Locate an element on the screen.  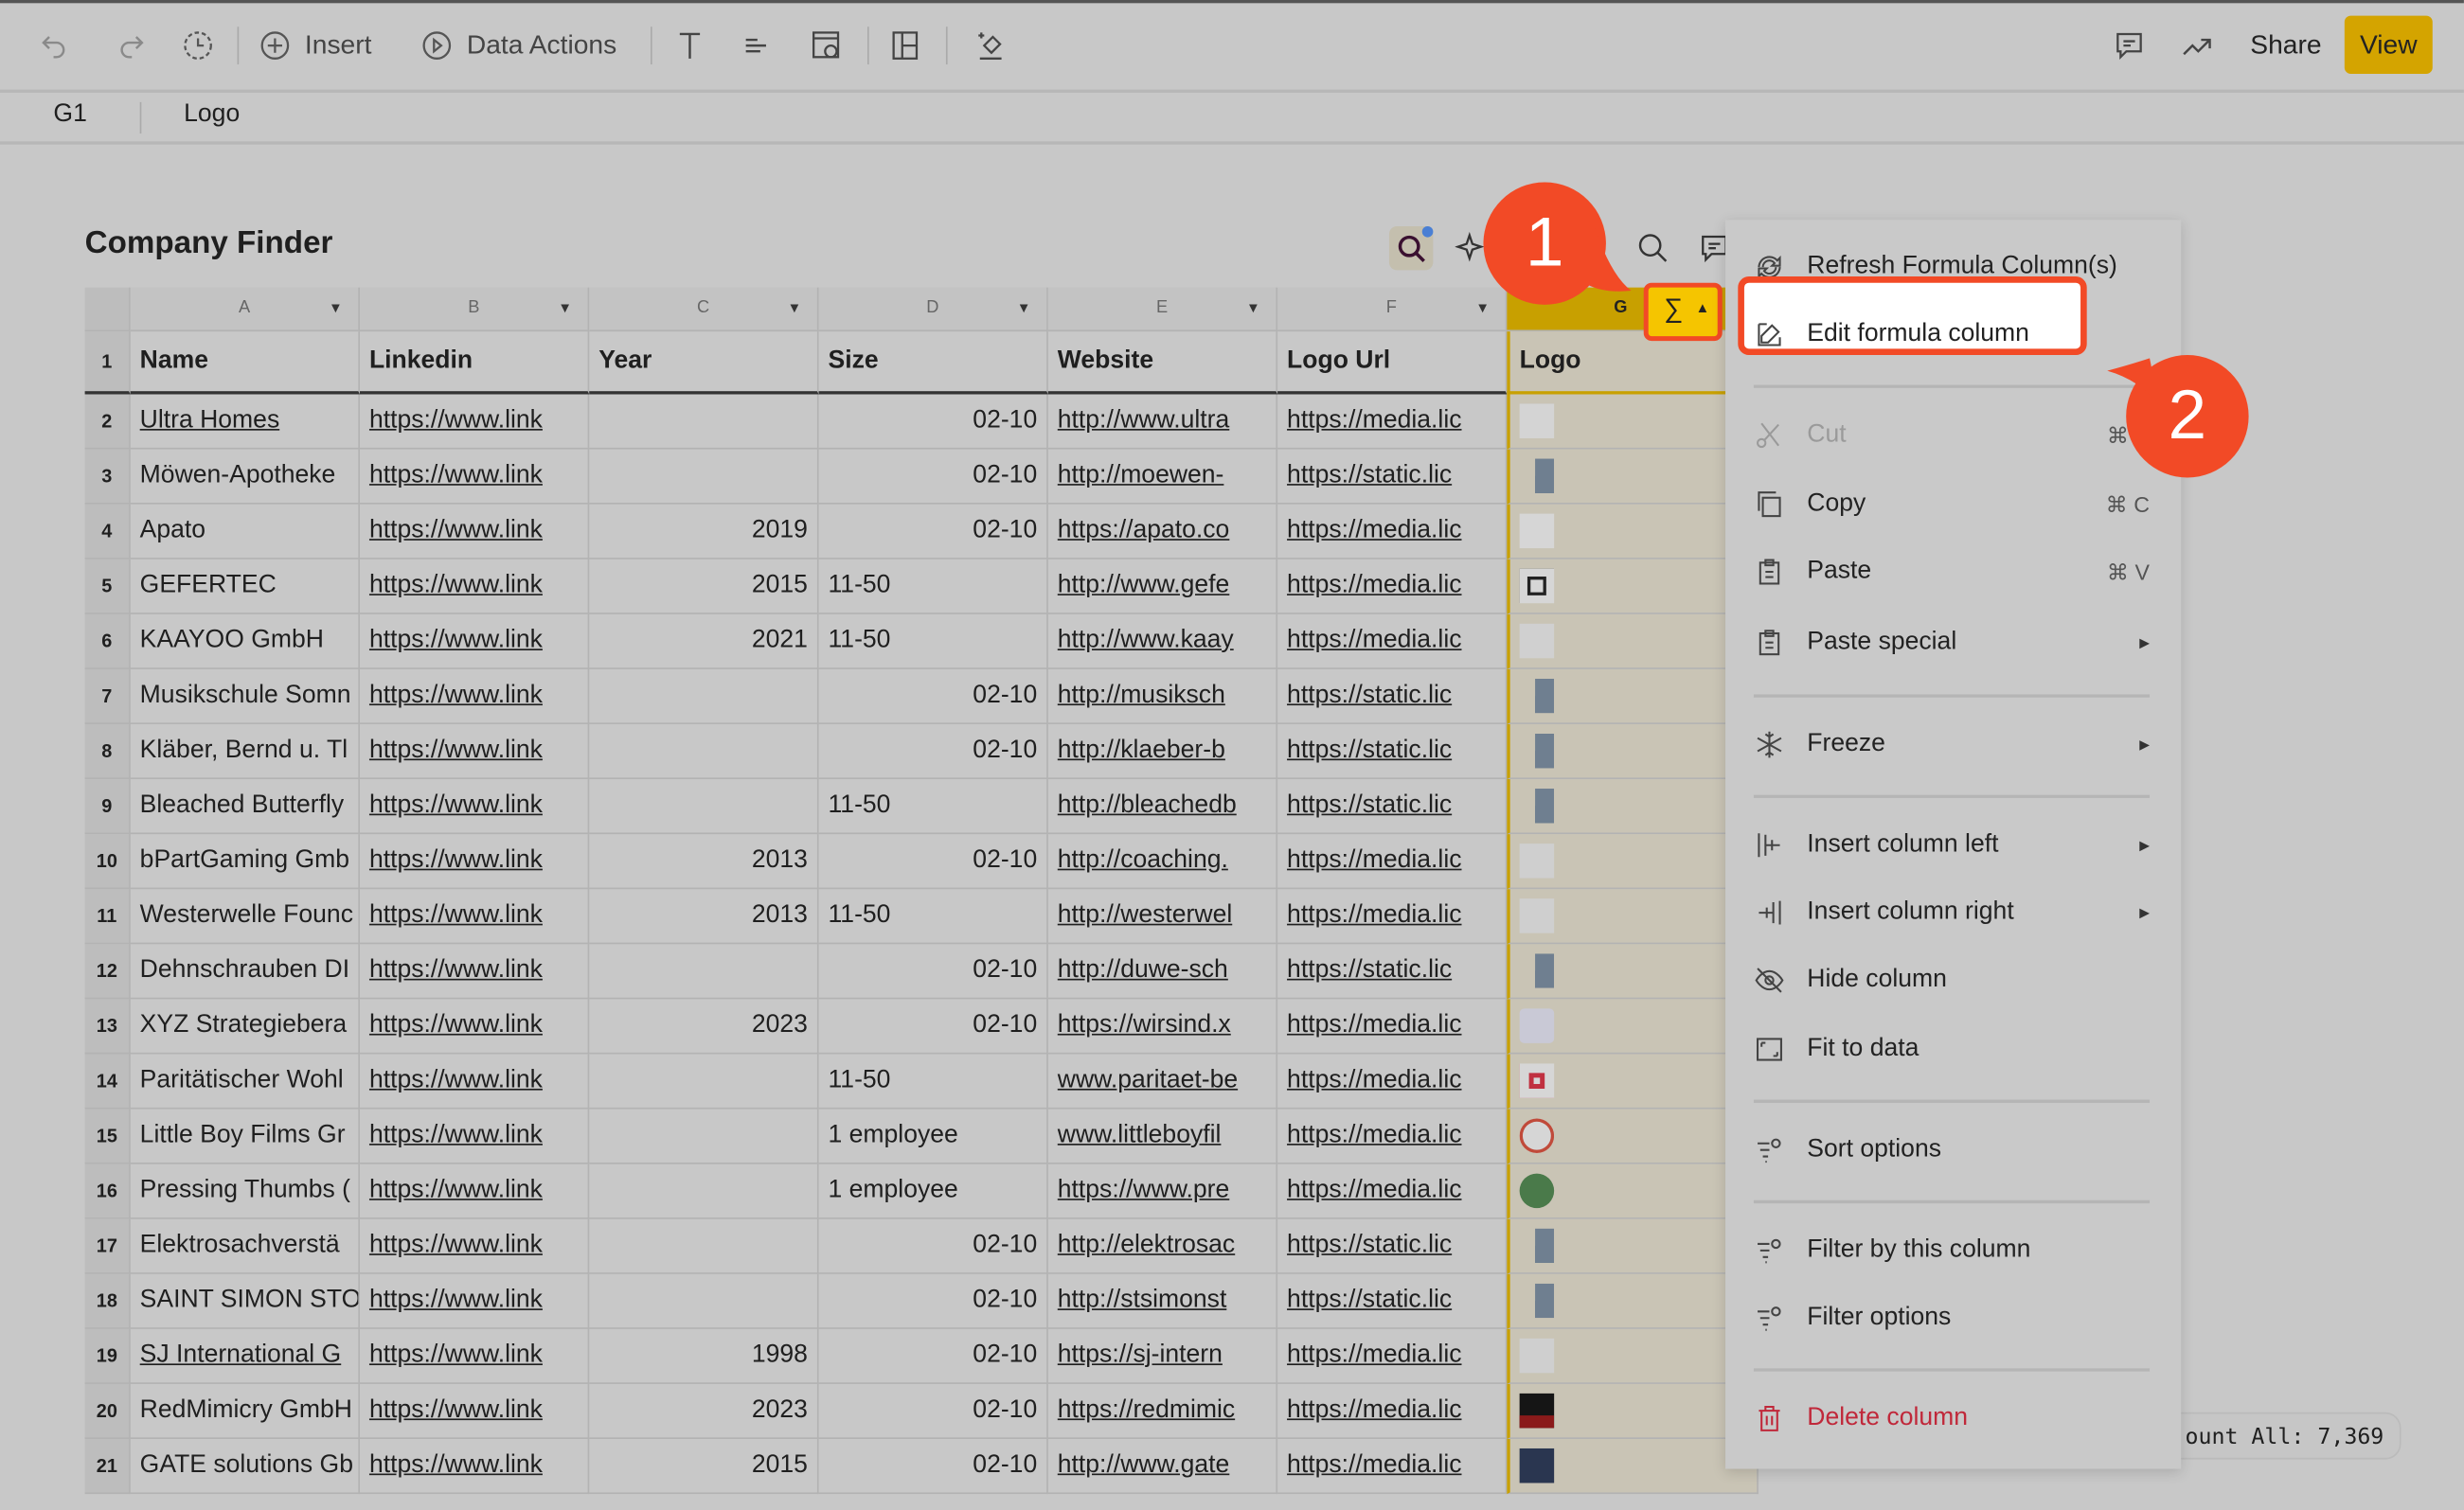
number-format-button is located at coordinates (905, 45).